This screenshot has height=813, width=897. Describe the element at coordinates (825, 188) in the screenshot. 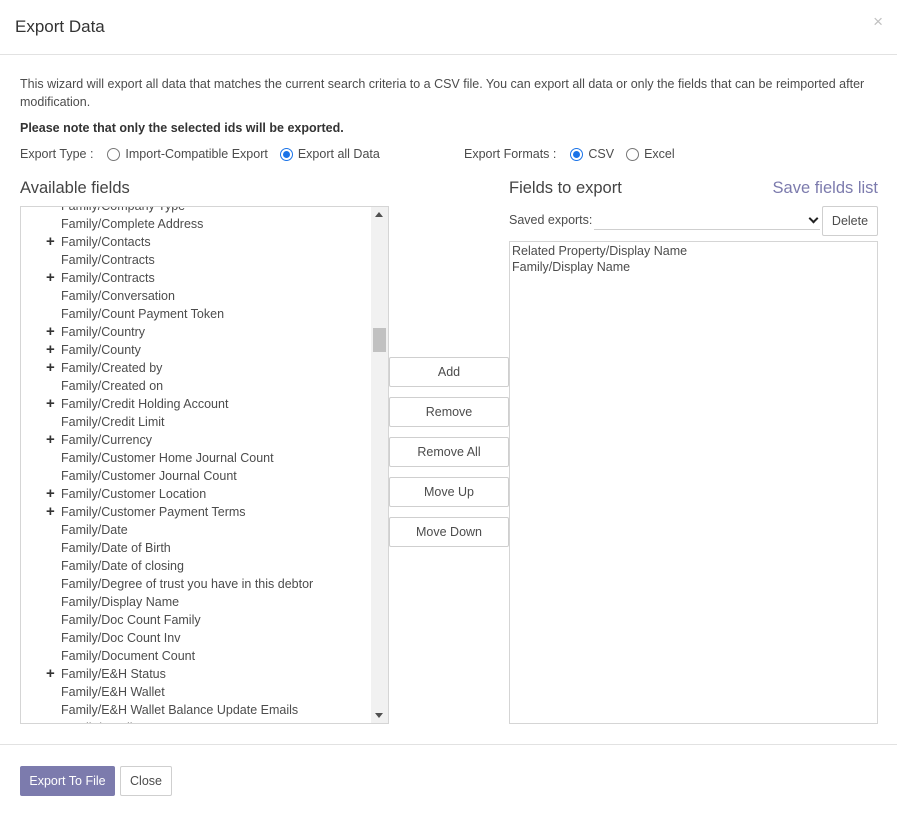

I see `save-fields-list-link: Save fields list` at that location.